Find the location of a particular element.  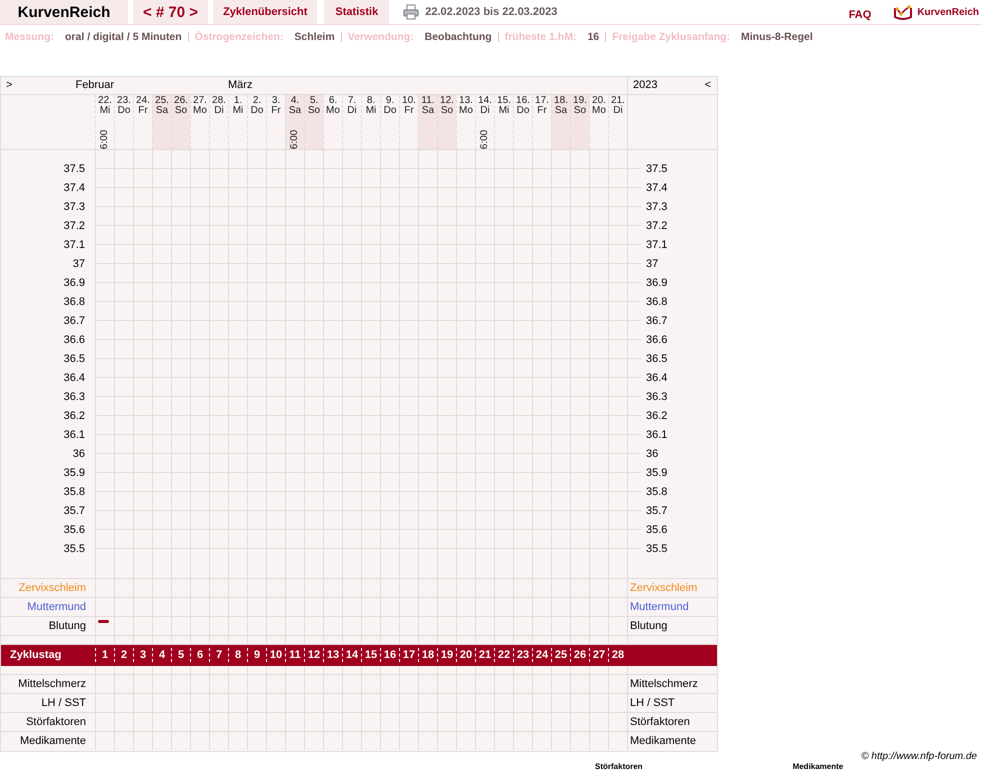

temperature-label: 35.9 is located at coordinates (656, 472).